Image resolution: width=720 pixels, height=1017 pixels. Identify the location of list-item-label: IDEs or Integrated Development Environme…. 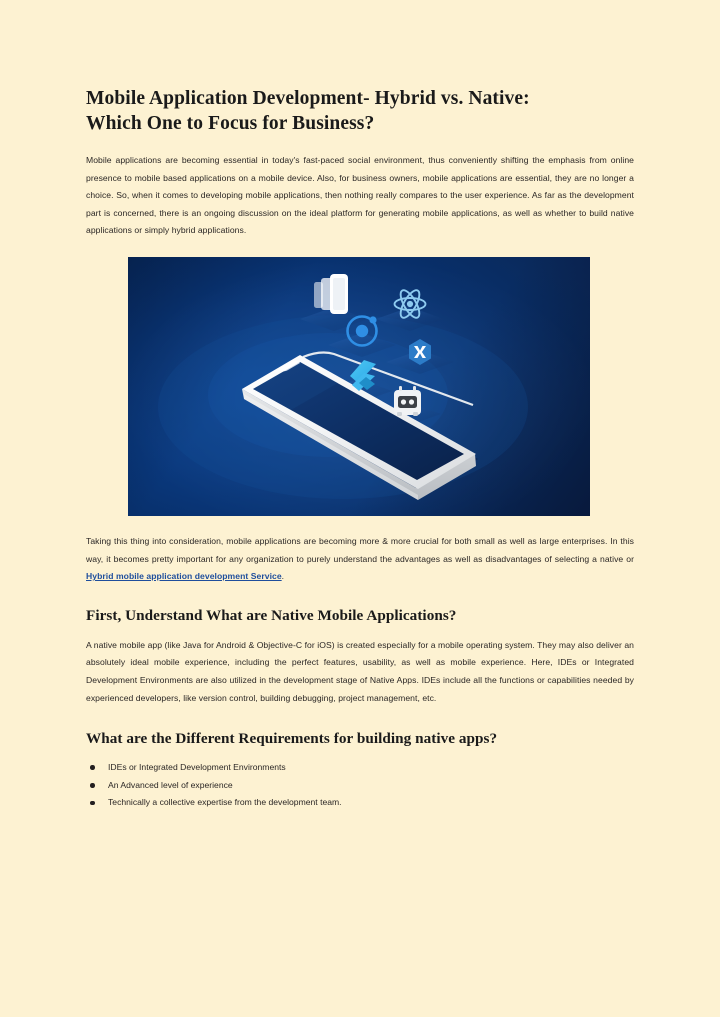
(197, 767).